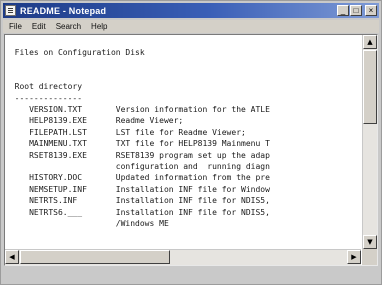 This screenshot has width=384, height=291. I want to click on notepad-app-icon, so click(10, 10).